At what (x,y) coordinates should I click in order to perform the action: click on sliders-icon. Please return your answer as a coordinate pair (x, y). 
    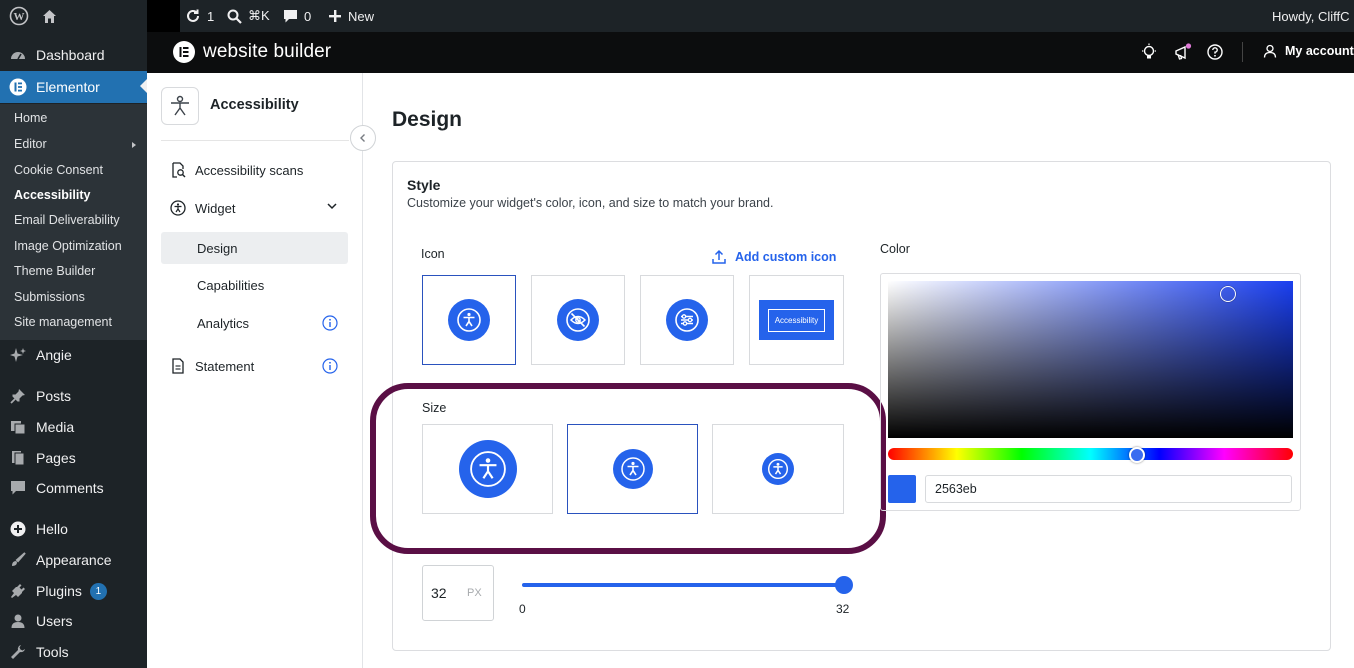
    Looking at the image, I should click on (687, 320).